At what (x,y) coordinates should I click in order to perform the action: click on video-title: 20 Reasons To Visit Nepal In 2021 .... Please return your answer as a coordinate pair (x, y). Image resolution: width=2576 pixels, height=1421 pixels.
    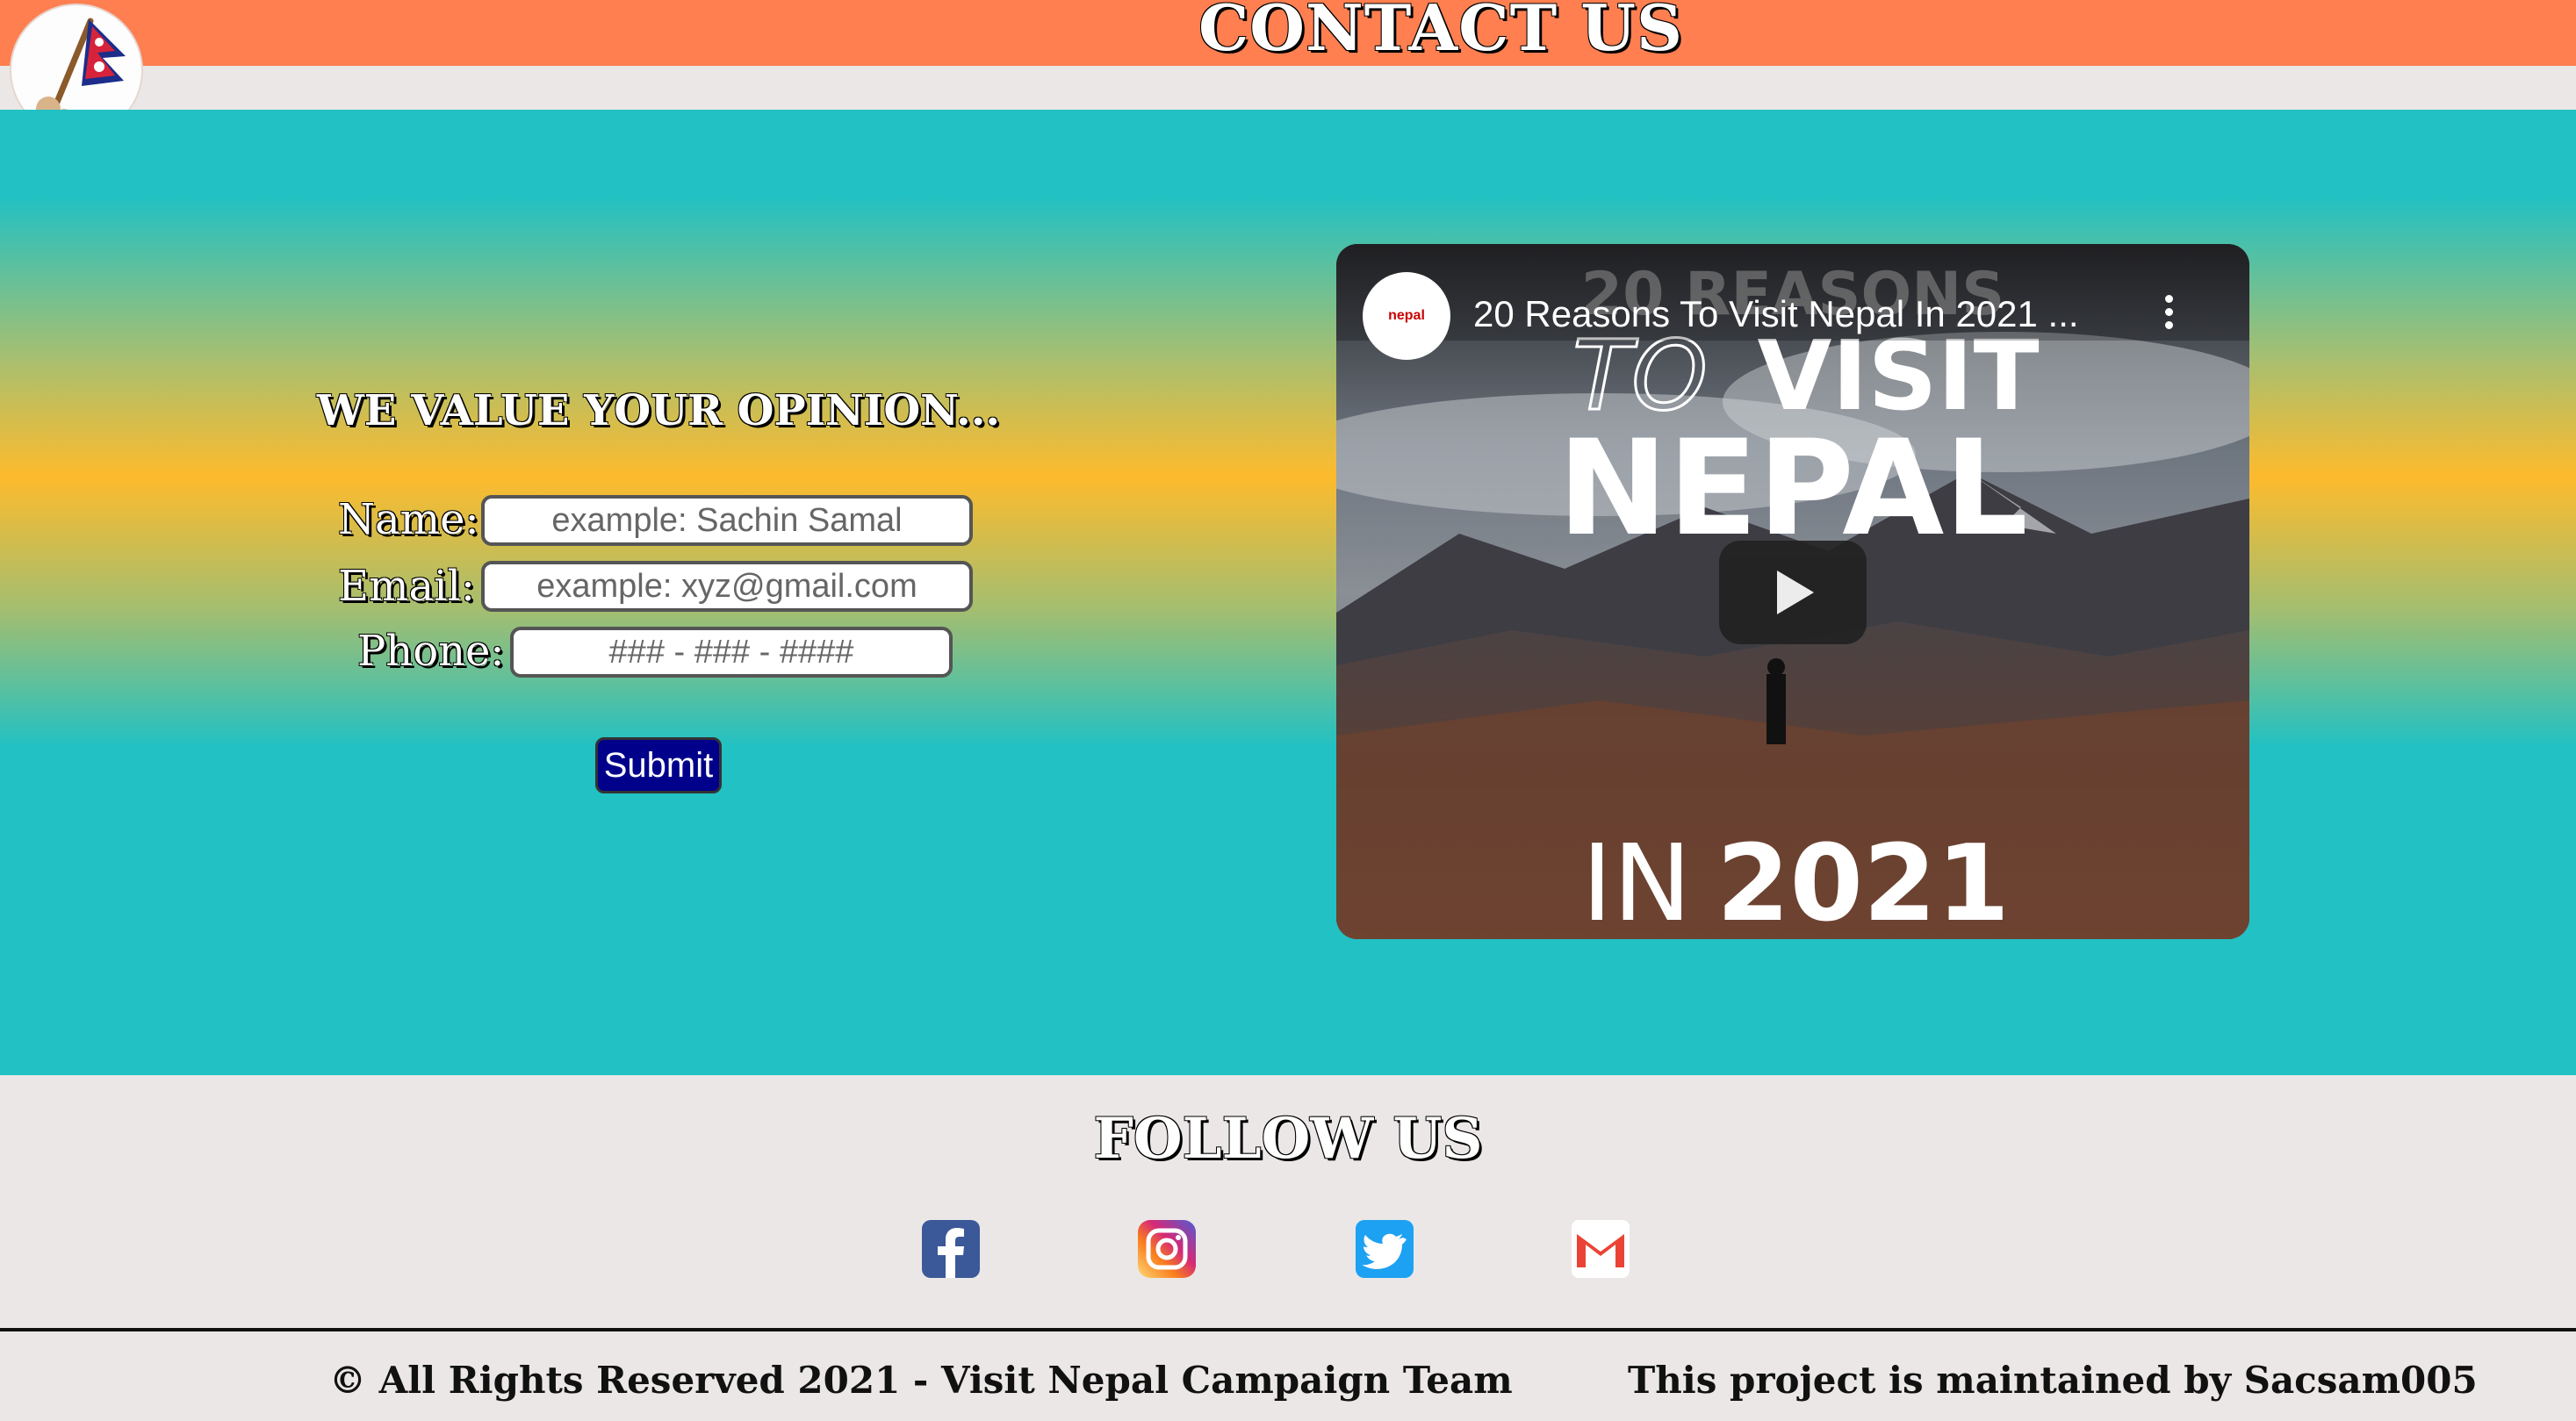
    Looking at the image, I should click on (1776, 314).